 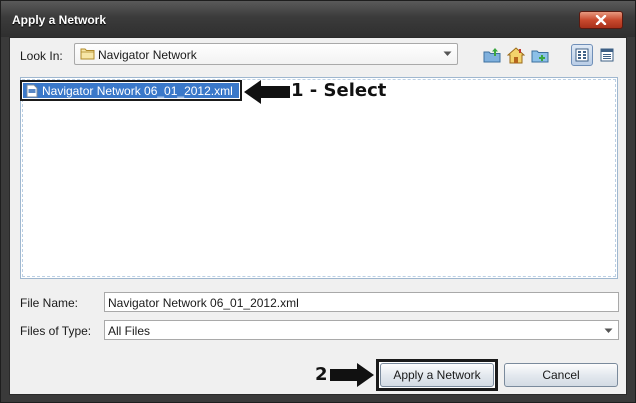 I want to click on look-in-value: Navigator Network, so click(x=147, y=55).